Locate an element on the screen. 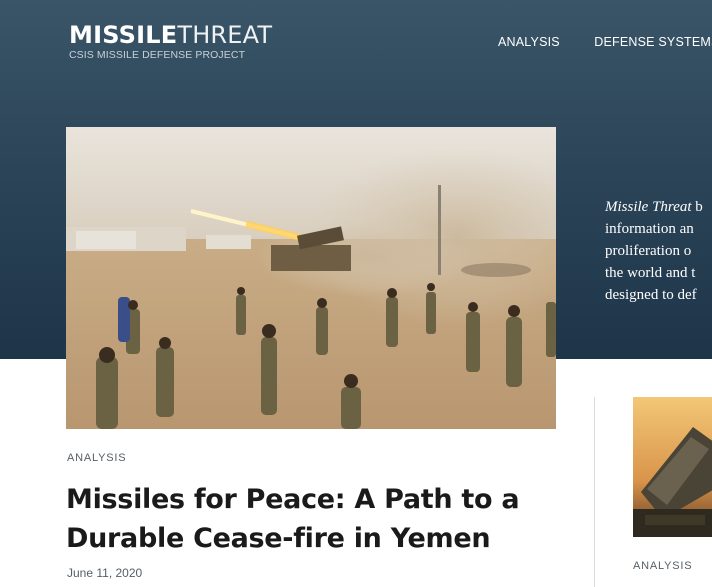  main-nav: ANALYSIS DEFENSE SYSTEMS is located at coordinates (605, 42).